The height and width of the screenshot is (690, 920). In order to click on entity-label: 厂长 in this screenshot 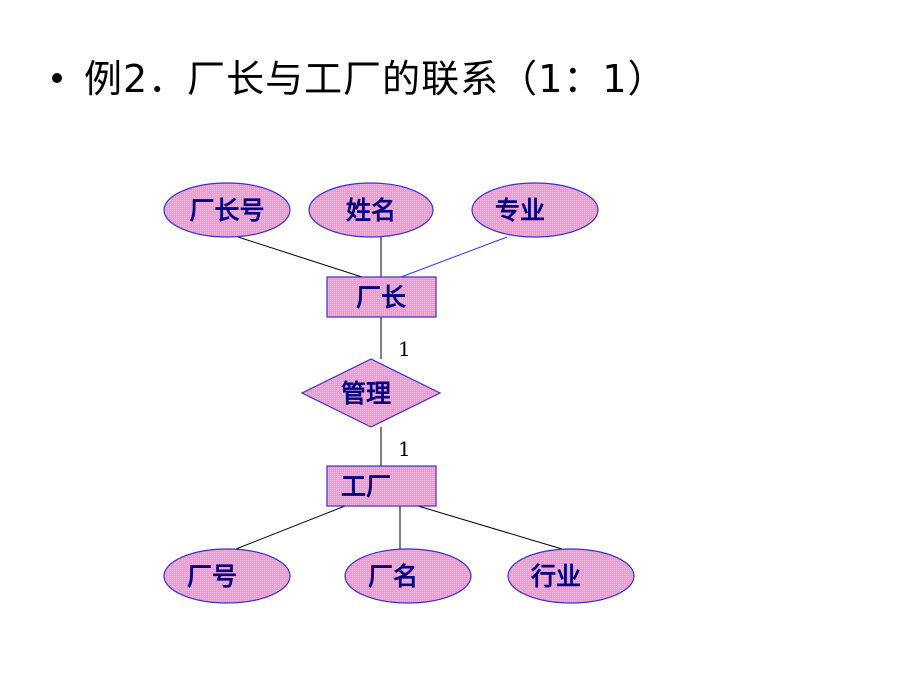, I will do `click(381, 297)`.